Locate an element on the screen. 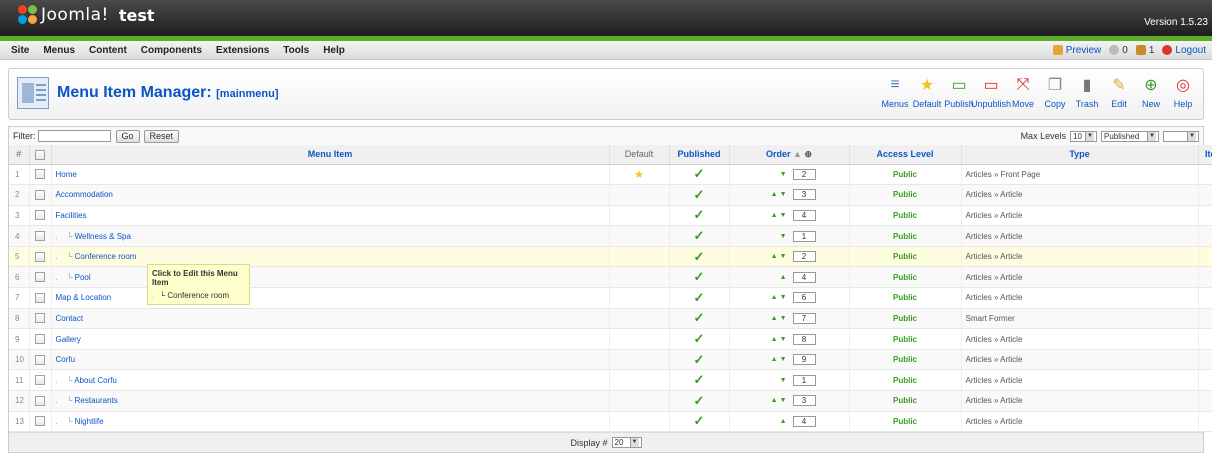 This screenshot has width=1212, height=461. extra-filter-select: ▼ is located at coordinates (1181, 136).